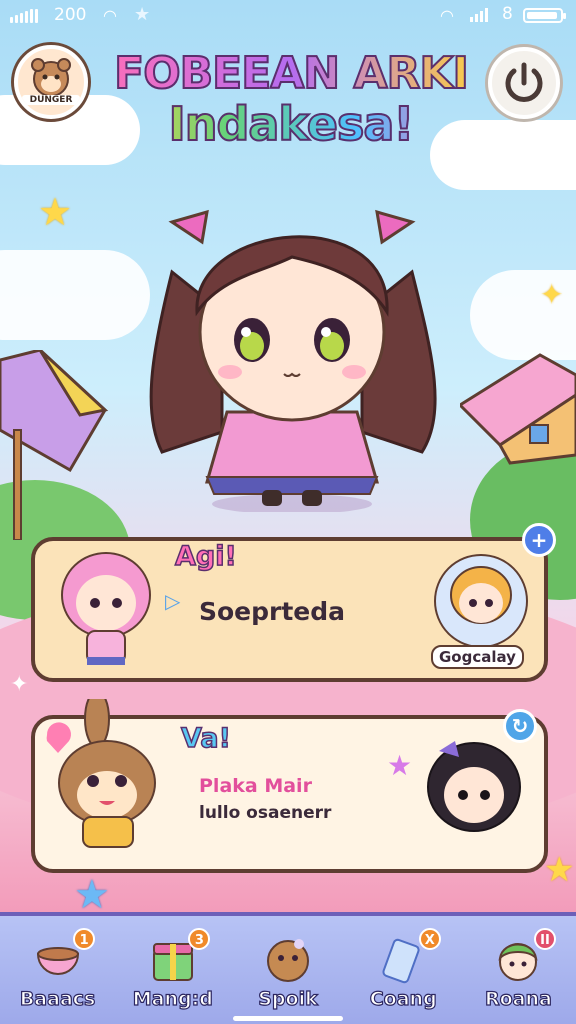 The image size is (576, 1024). I want to click on card-line-1: Plaka Mair, so click(255, 786).